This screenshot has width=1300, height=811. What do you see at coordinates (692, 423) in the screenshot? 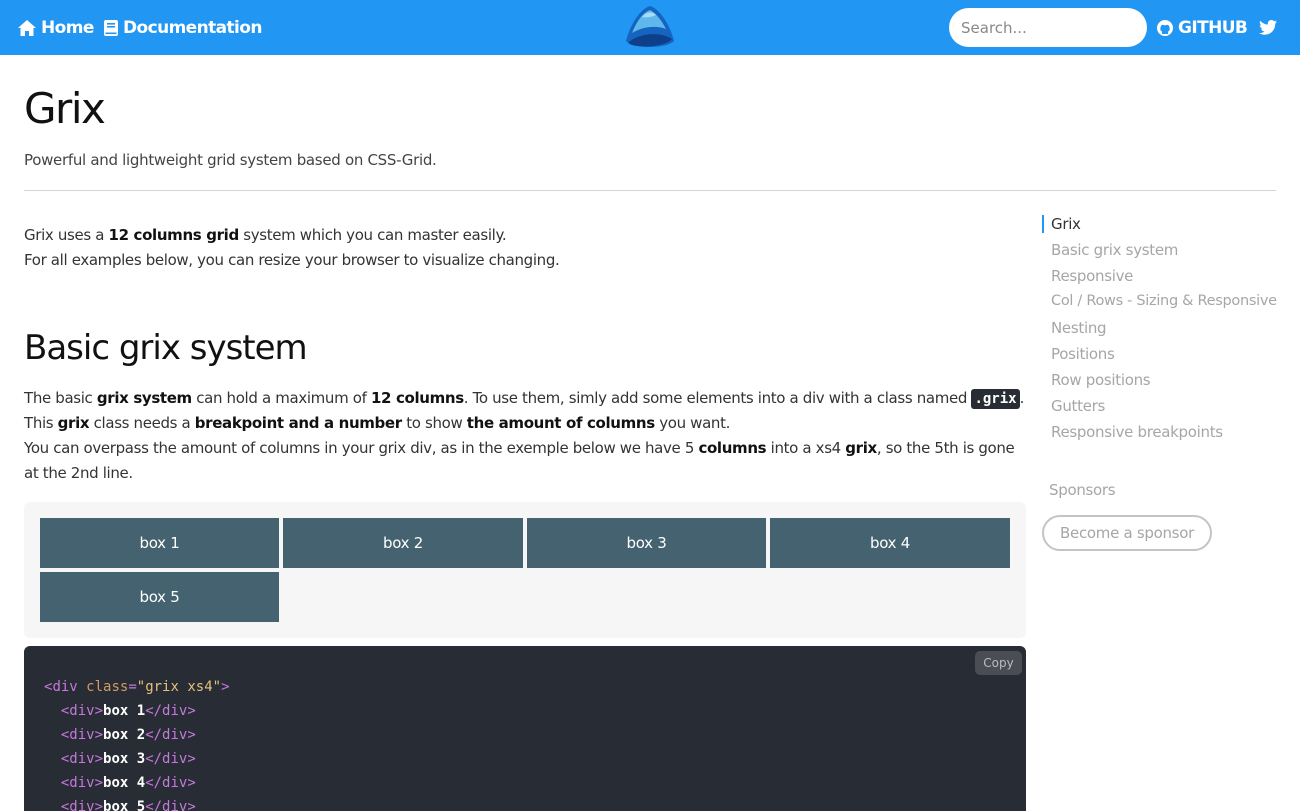
I see `para-text: you want.` at bounding box center [692, 423].